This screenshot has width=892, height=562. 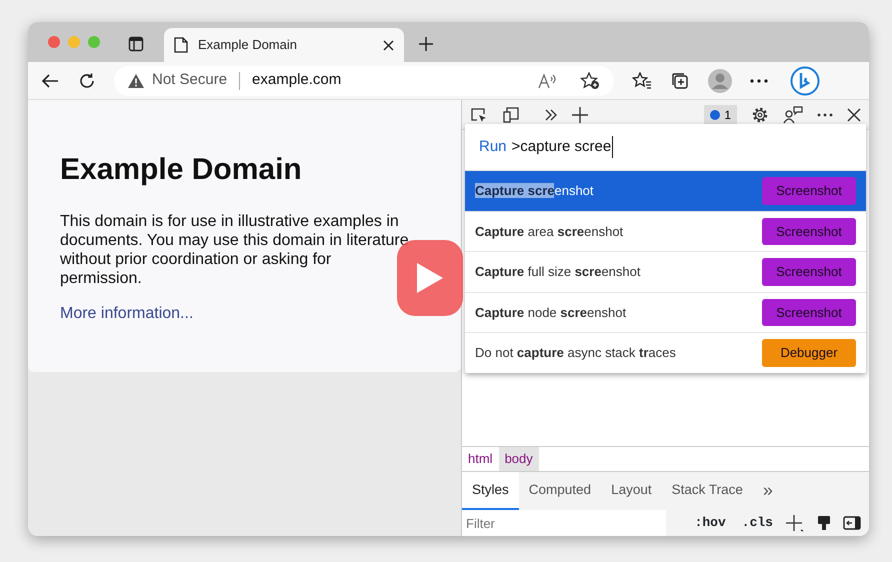 I want to click on chat-logo-icon, so click(x=805, y=81).